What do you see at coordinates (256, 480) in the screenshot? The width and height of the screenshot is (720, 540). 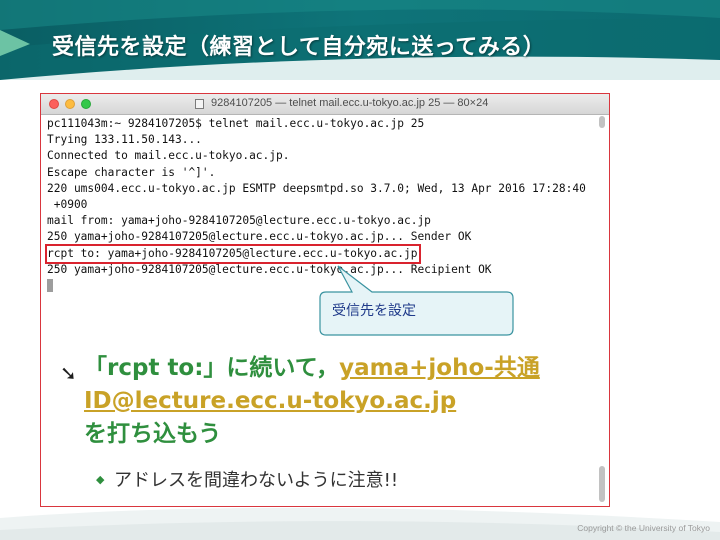 I see `sub-bullet: アドレスを間違わないように注意!!` at bounding box center [256, 480].